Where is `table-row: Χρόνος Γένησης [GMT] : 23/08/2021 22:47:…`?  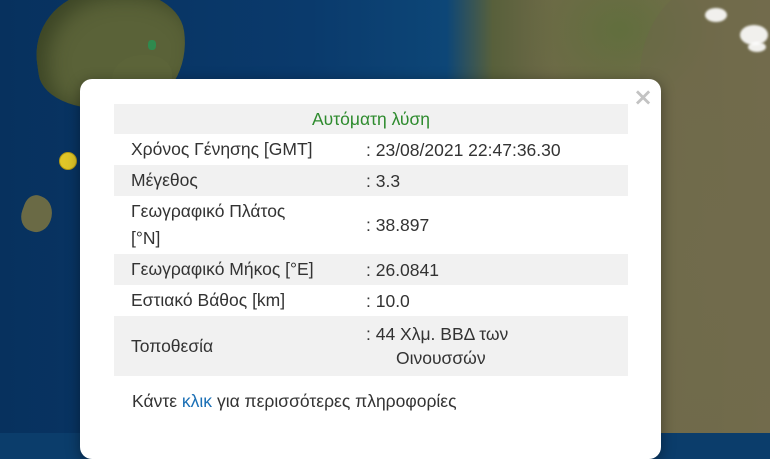
table-row: Χρόνος Γένησης [GMT] : 23/08/2021 22:47:… is located at coordinates (371, 149).